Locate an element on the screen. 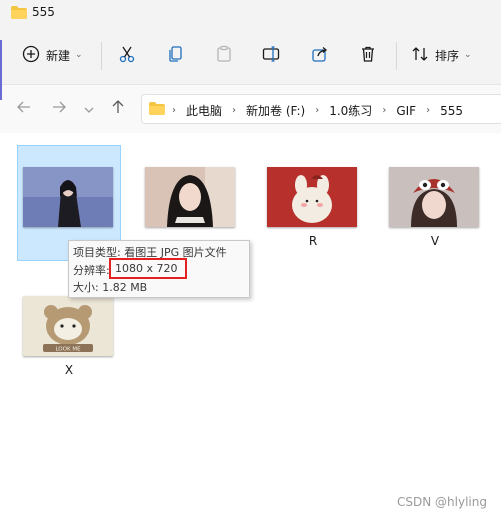 Image resolution: width=501 pixels, height=517 pixels. address-bar: › 此电脑 › 新加卷 (F:) › 1.0练习 › GIF › 555 is located at coordinates (321, 109).